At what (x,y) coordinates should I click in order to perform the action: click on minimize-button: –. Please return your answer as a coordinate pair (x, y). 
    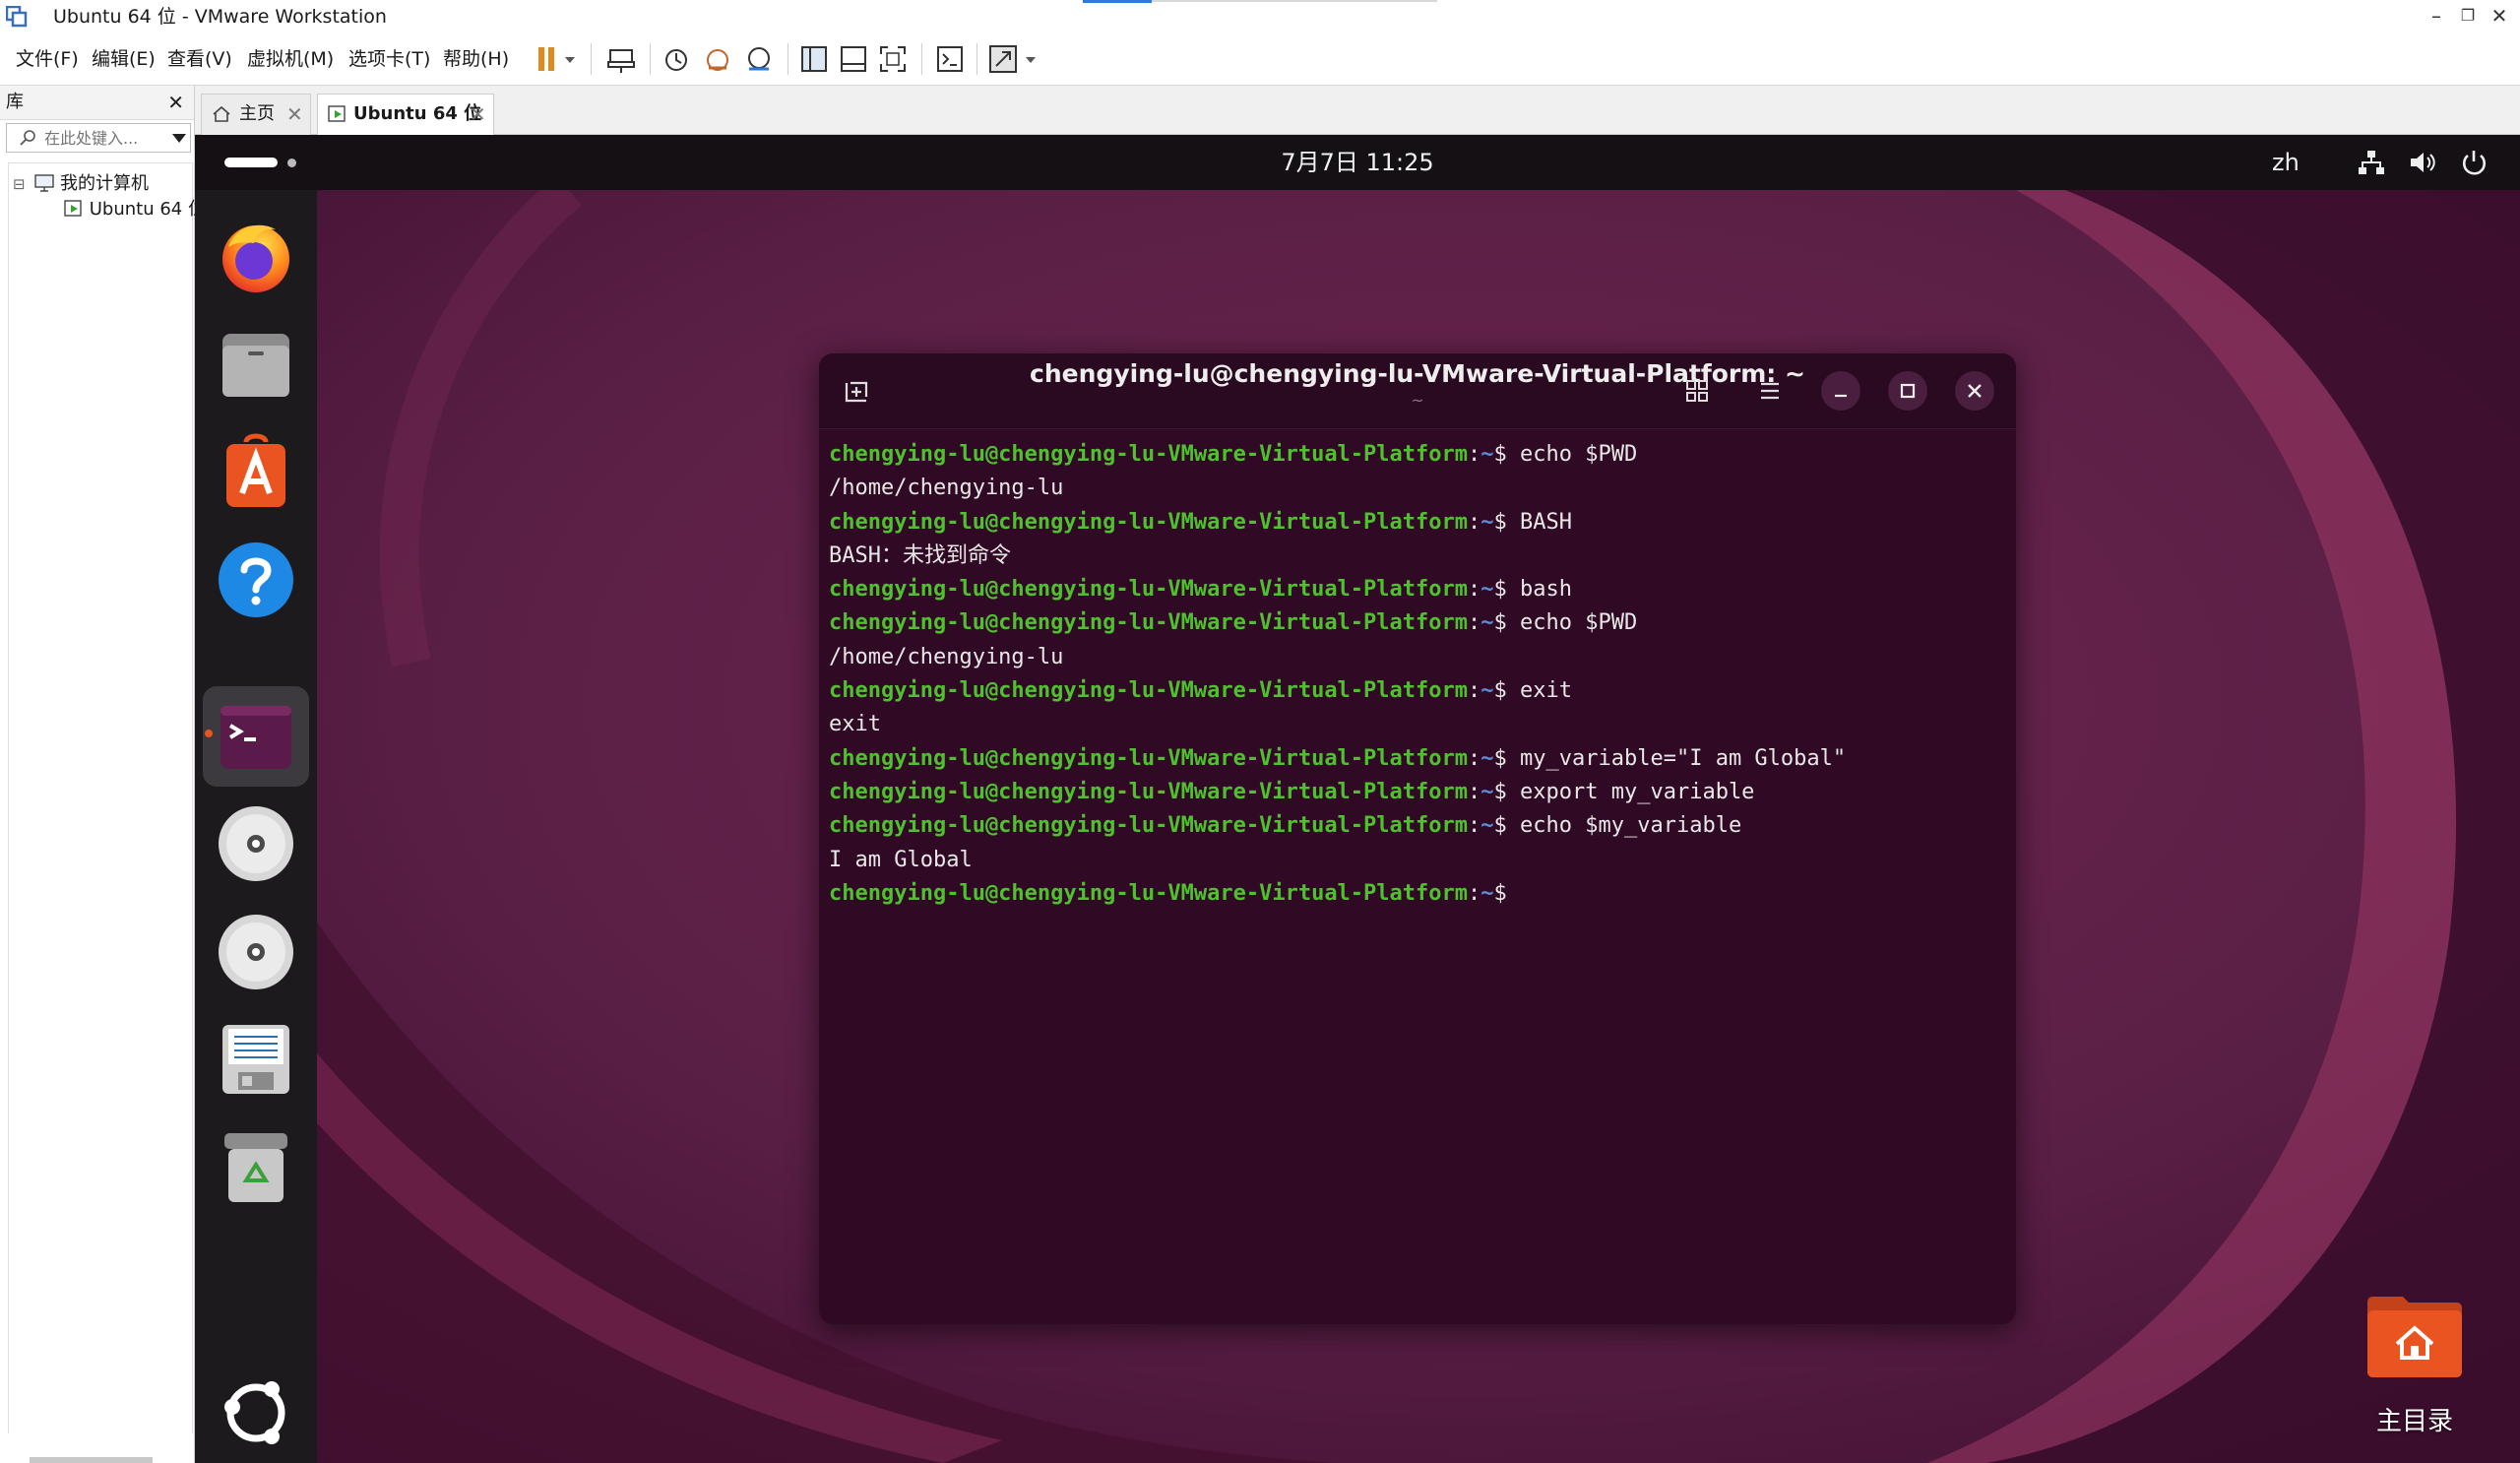
    Looking at the image, I should click on (2436, 17).